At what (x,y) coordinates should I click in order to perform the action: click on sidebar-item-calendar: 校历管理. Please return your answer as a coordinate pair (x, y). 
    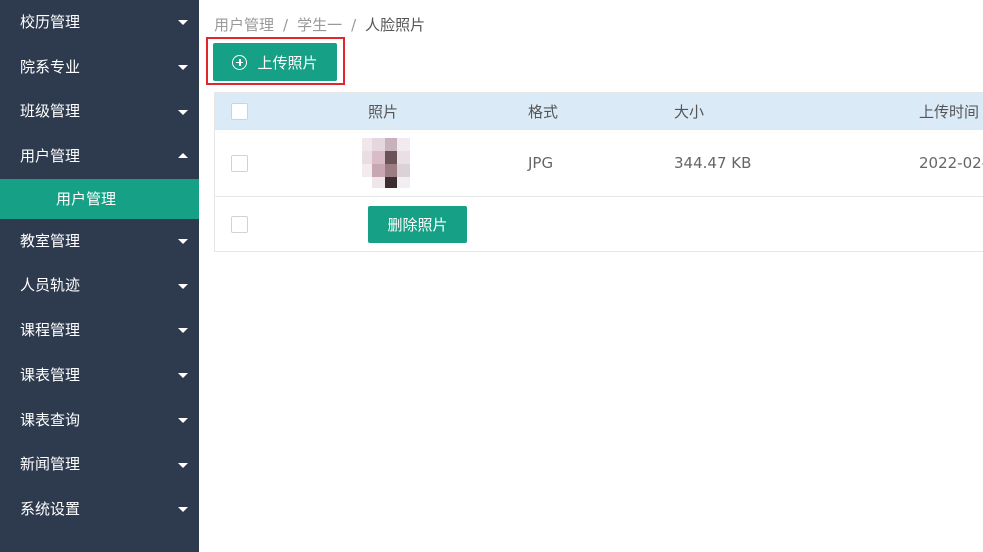
    Looking at the image, I should click on (99, 22).